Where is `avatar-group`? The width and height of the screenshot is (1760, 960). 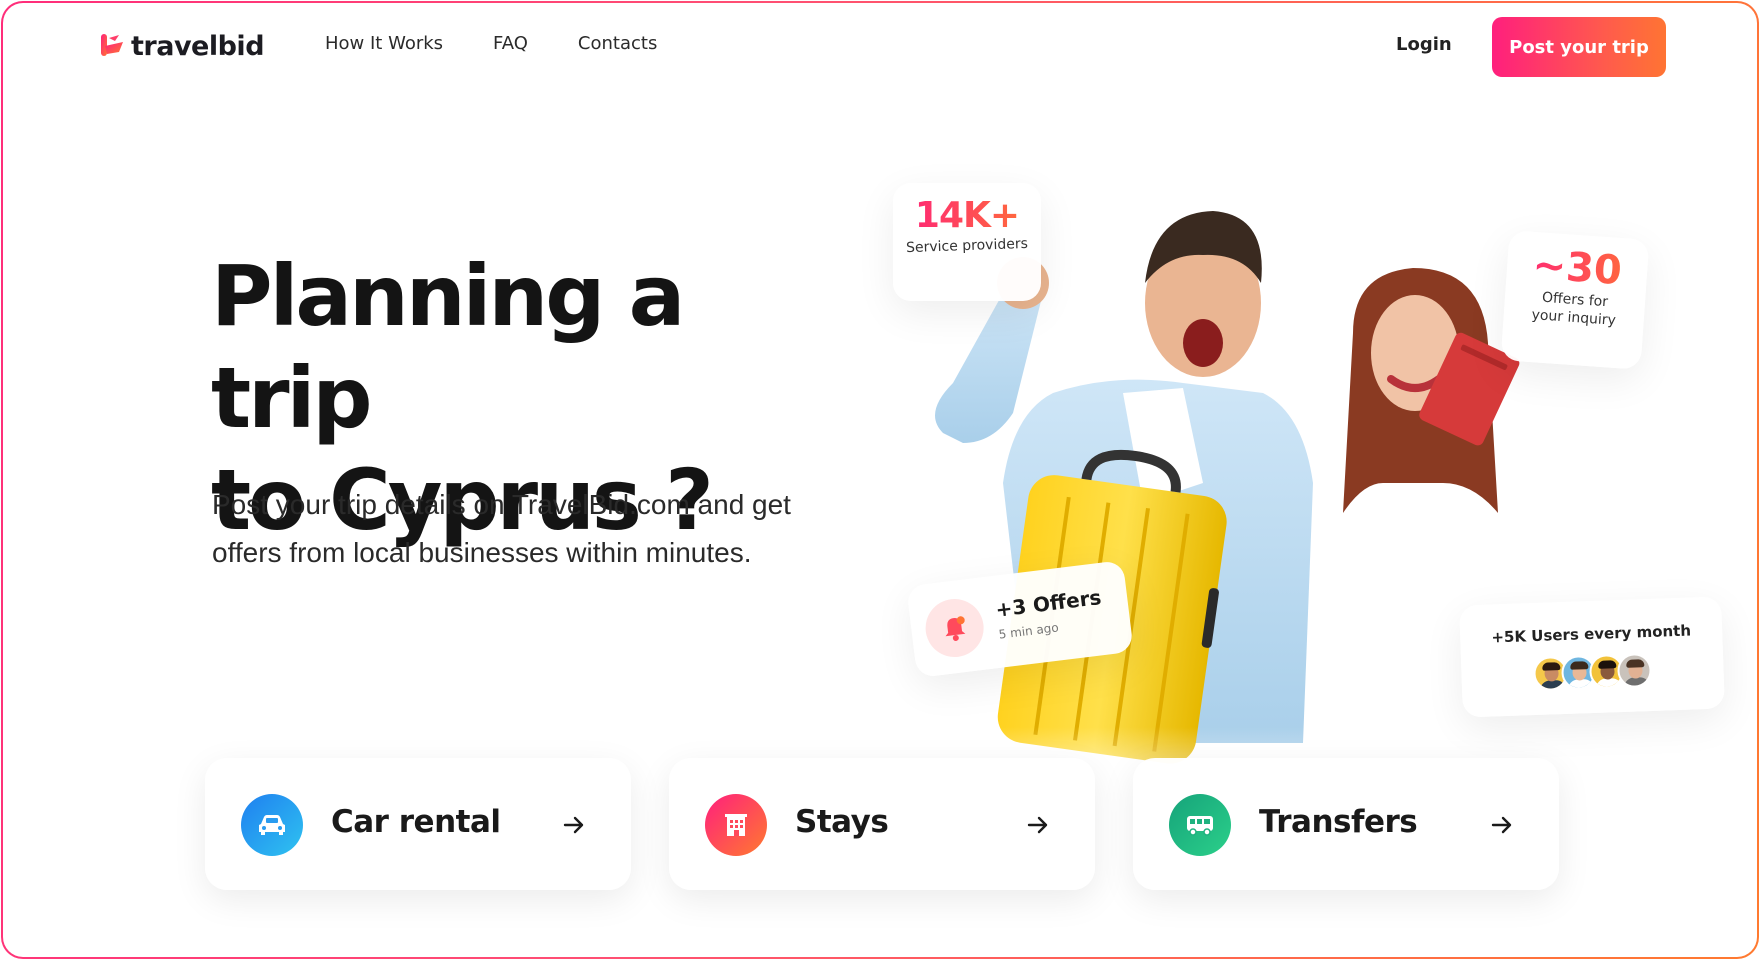
avatar-group is located at coordinates (1592, 671).